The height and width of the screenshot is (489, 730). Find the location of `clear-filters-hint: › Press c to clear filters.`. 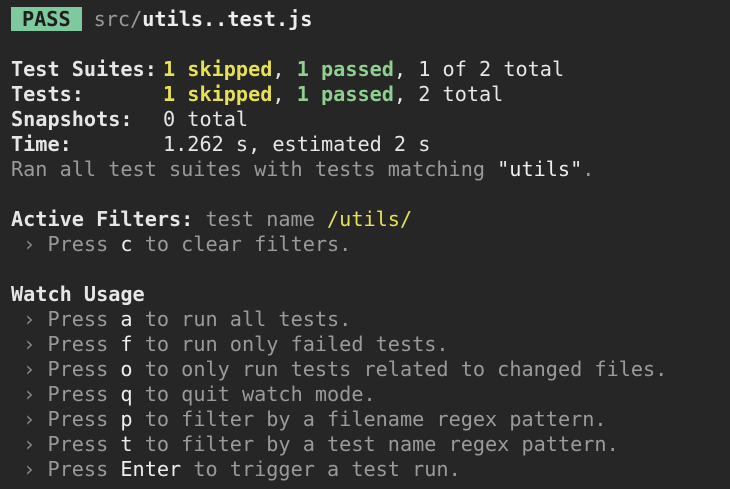

clear-filters-hint: › Press c to clear filters. is located at coordinates (368, 244).